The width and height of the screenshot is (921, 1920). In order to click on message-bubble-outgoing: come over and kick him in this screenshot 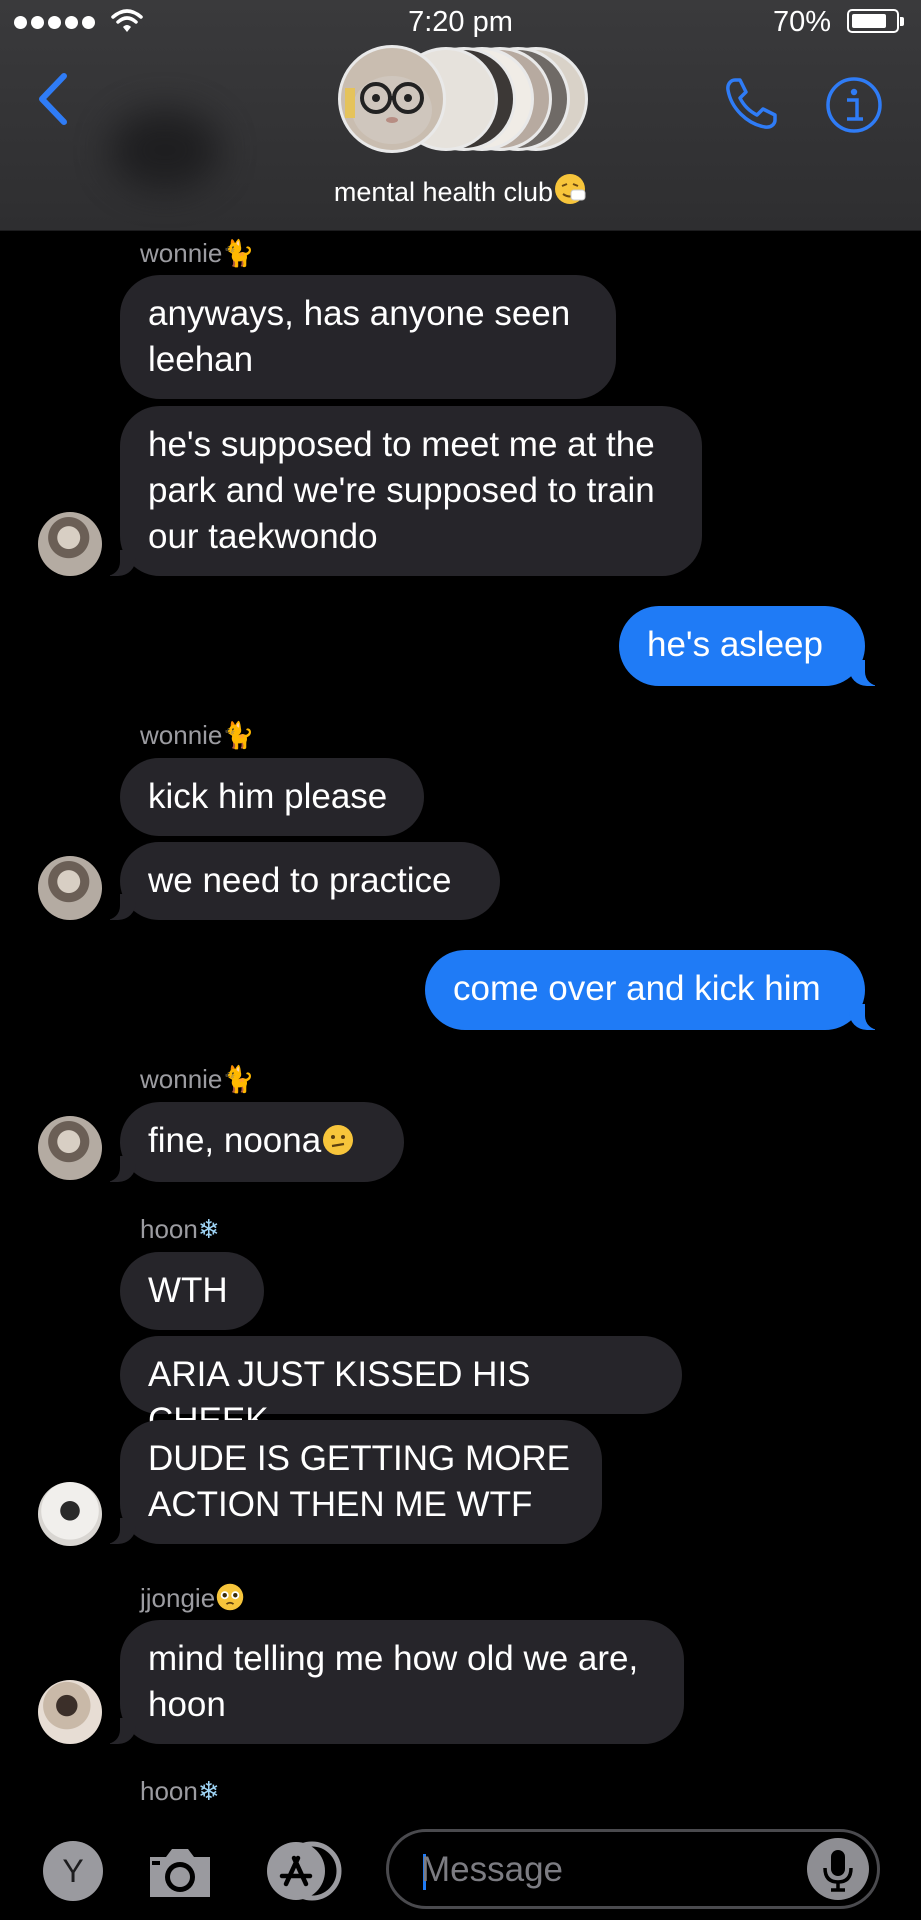, I will do `click(657, 990)`.